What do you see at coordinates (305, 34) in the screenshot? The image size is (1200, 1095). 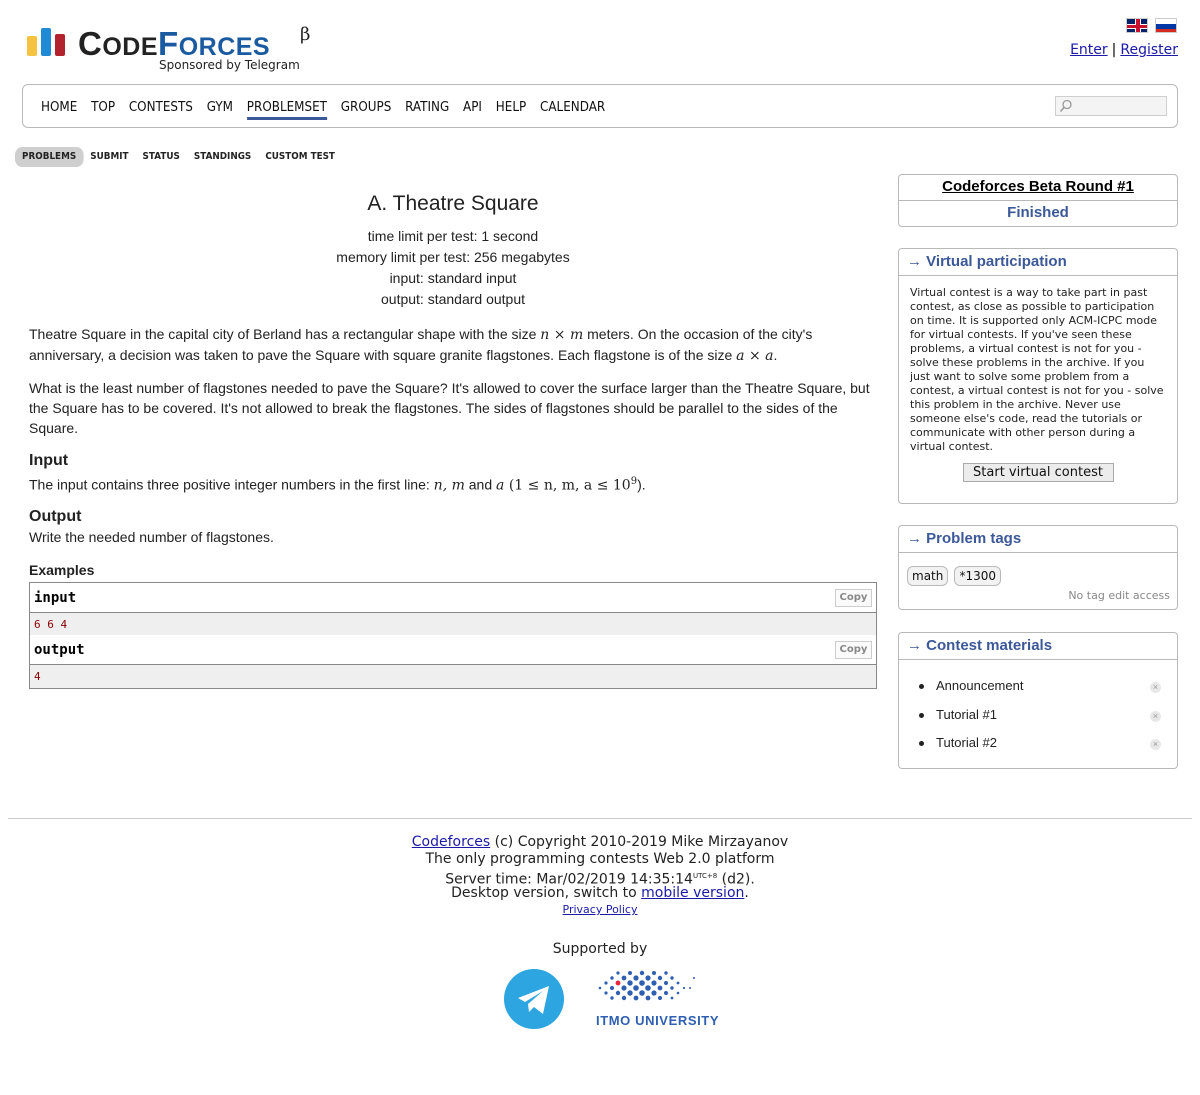 I see `logo-beta: β` at bounding box center [305, 34].